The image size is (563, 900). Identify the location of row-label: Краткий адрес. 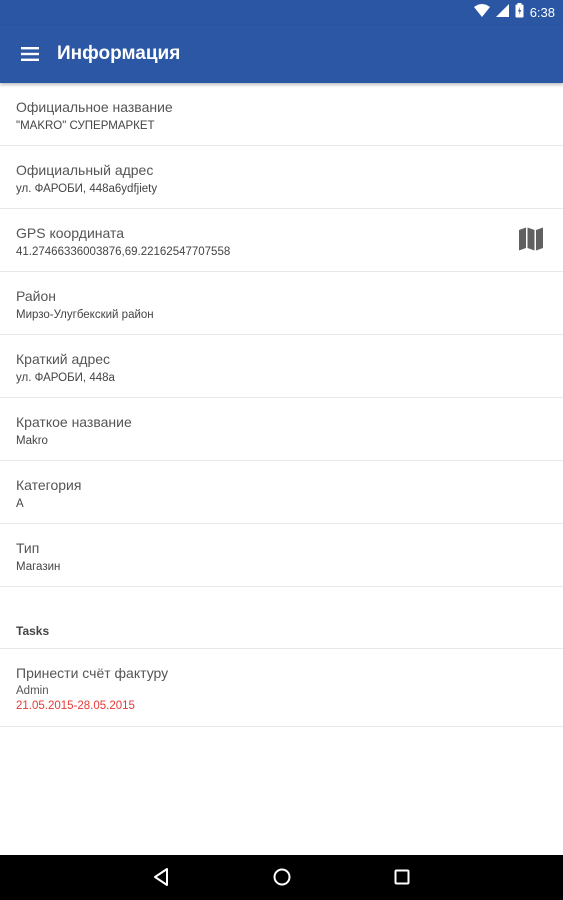
(63, 359).